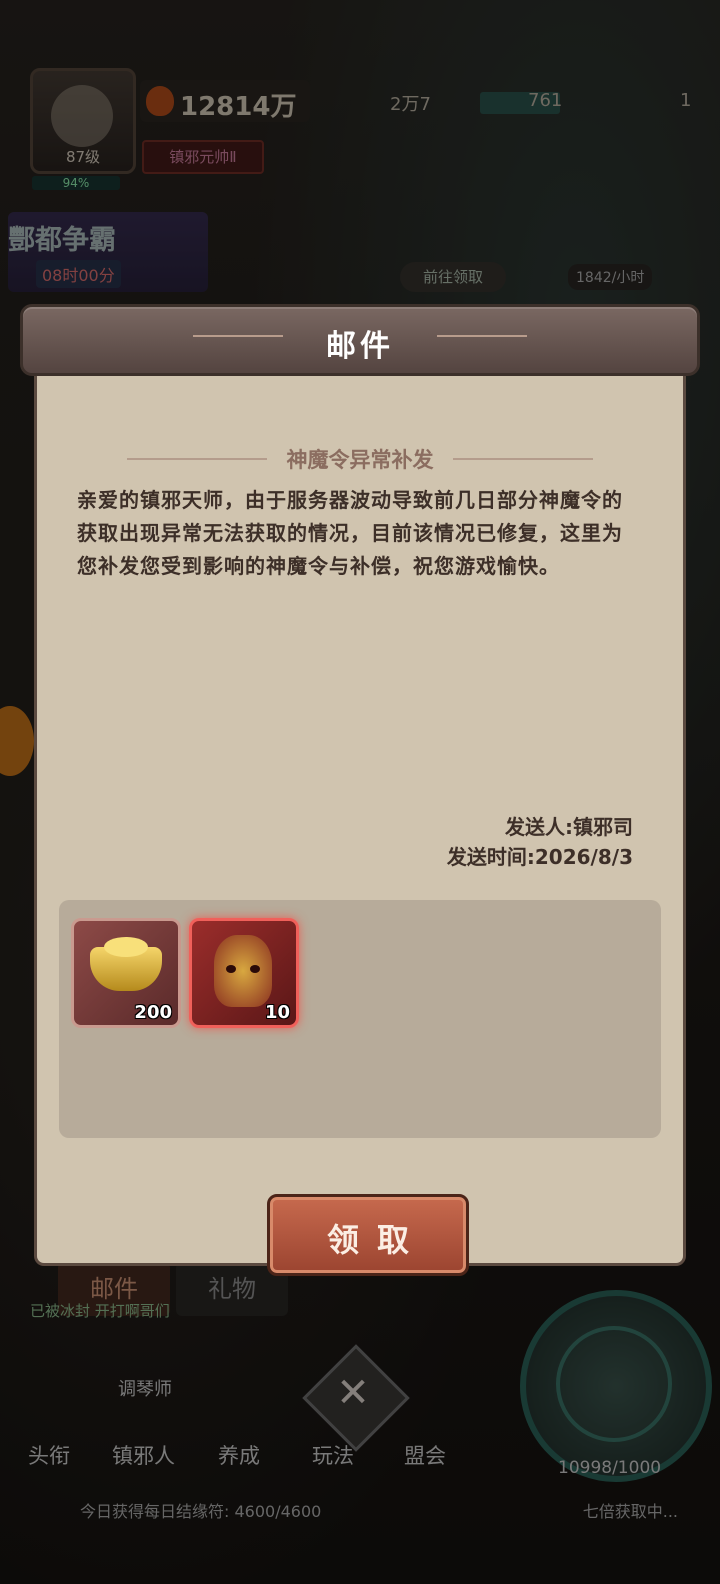  I want to click on mask-eye-right, so click(255, 969).